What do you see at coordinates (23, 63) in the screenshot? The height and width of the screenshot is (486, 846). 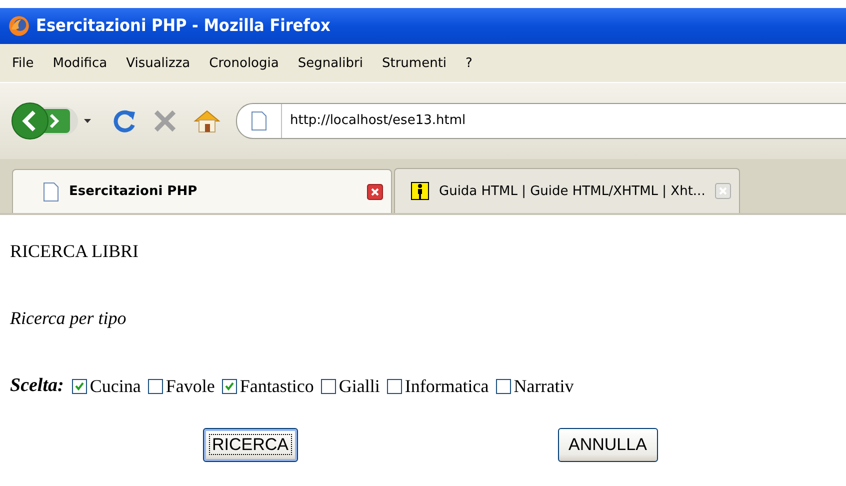 I see `menu-item: File` at bounding box center [23, 63].